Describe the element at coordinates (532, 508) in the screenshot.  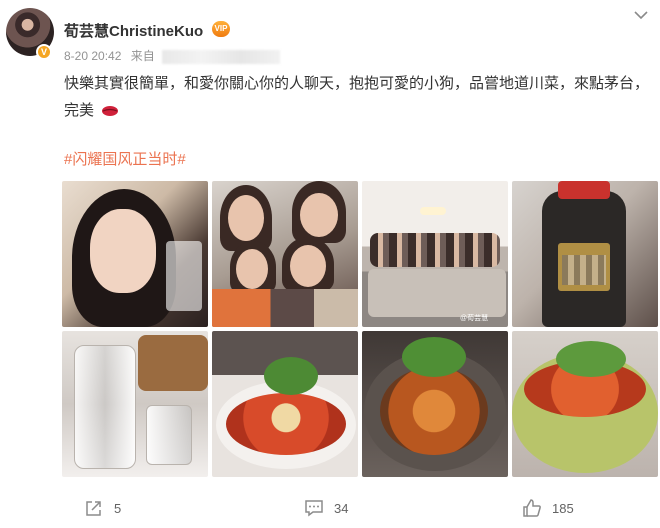
I see `like-icon` at that location.